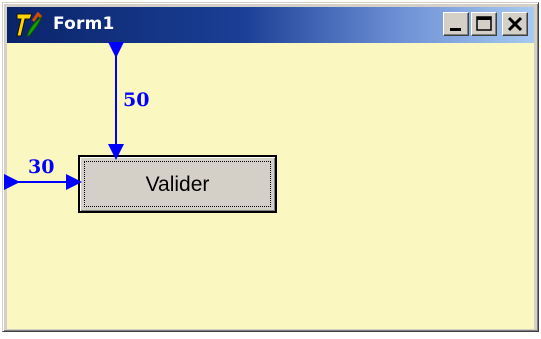 The height and width of the screenshot is (339, 541). What do you see at coordinates (515, 24) in the screenshot?
I see `close-button` at bounding box center [515, 24].